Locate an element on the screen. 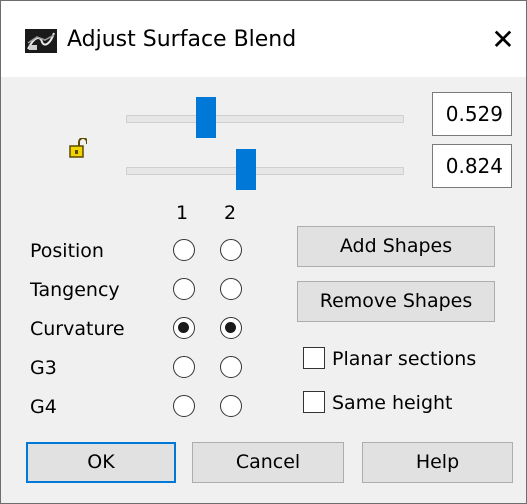  planar-sections-label: Planar sections is located at coordinates (404, 359).